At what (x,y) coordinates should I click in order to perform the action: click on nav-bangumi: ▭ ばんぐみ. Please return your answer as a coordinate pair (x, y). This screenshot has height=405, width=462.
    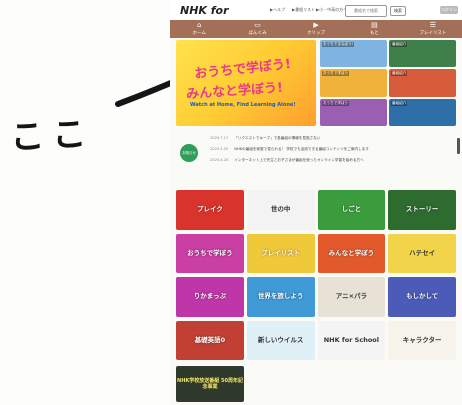
    Looking at the image, I should click on (257, 29).